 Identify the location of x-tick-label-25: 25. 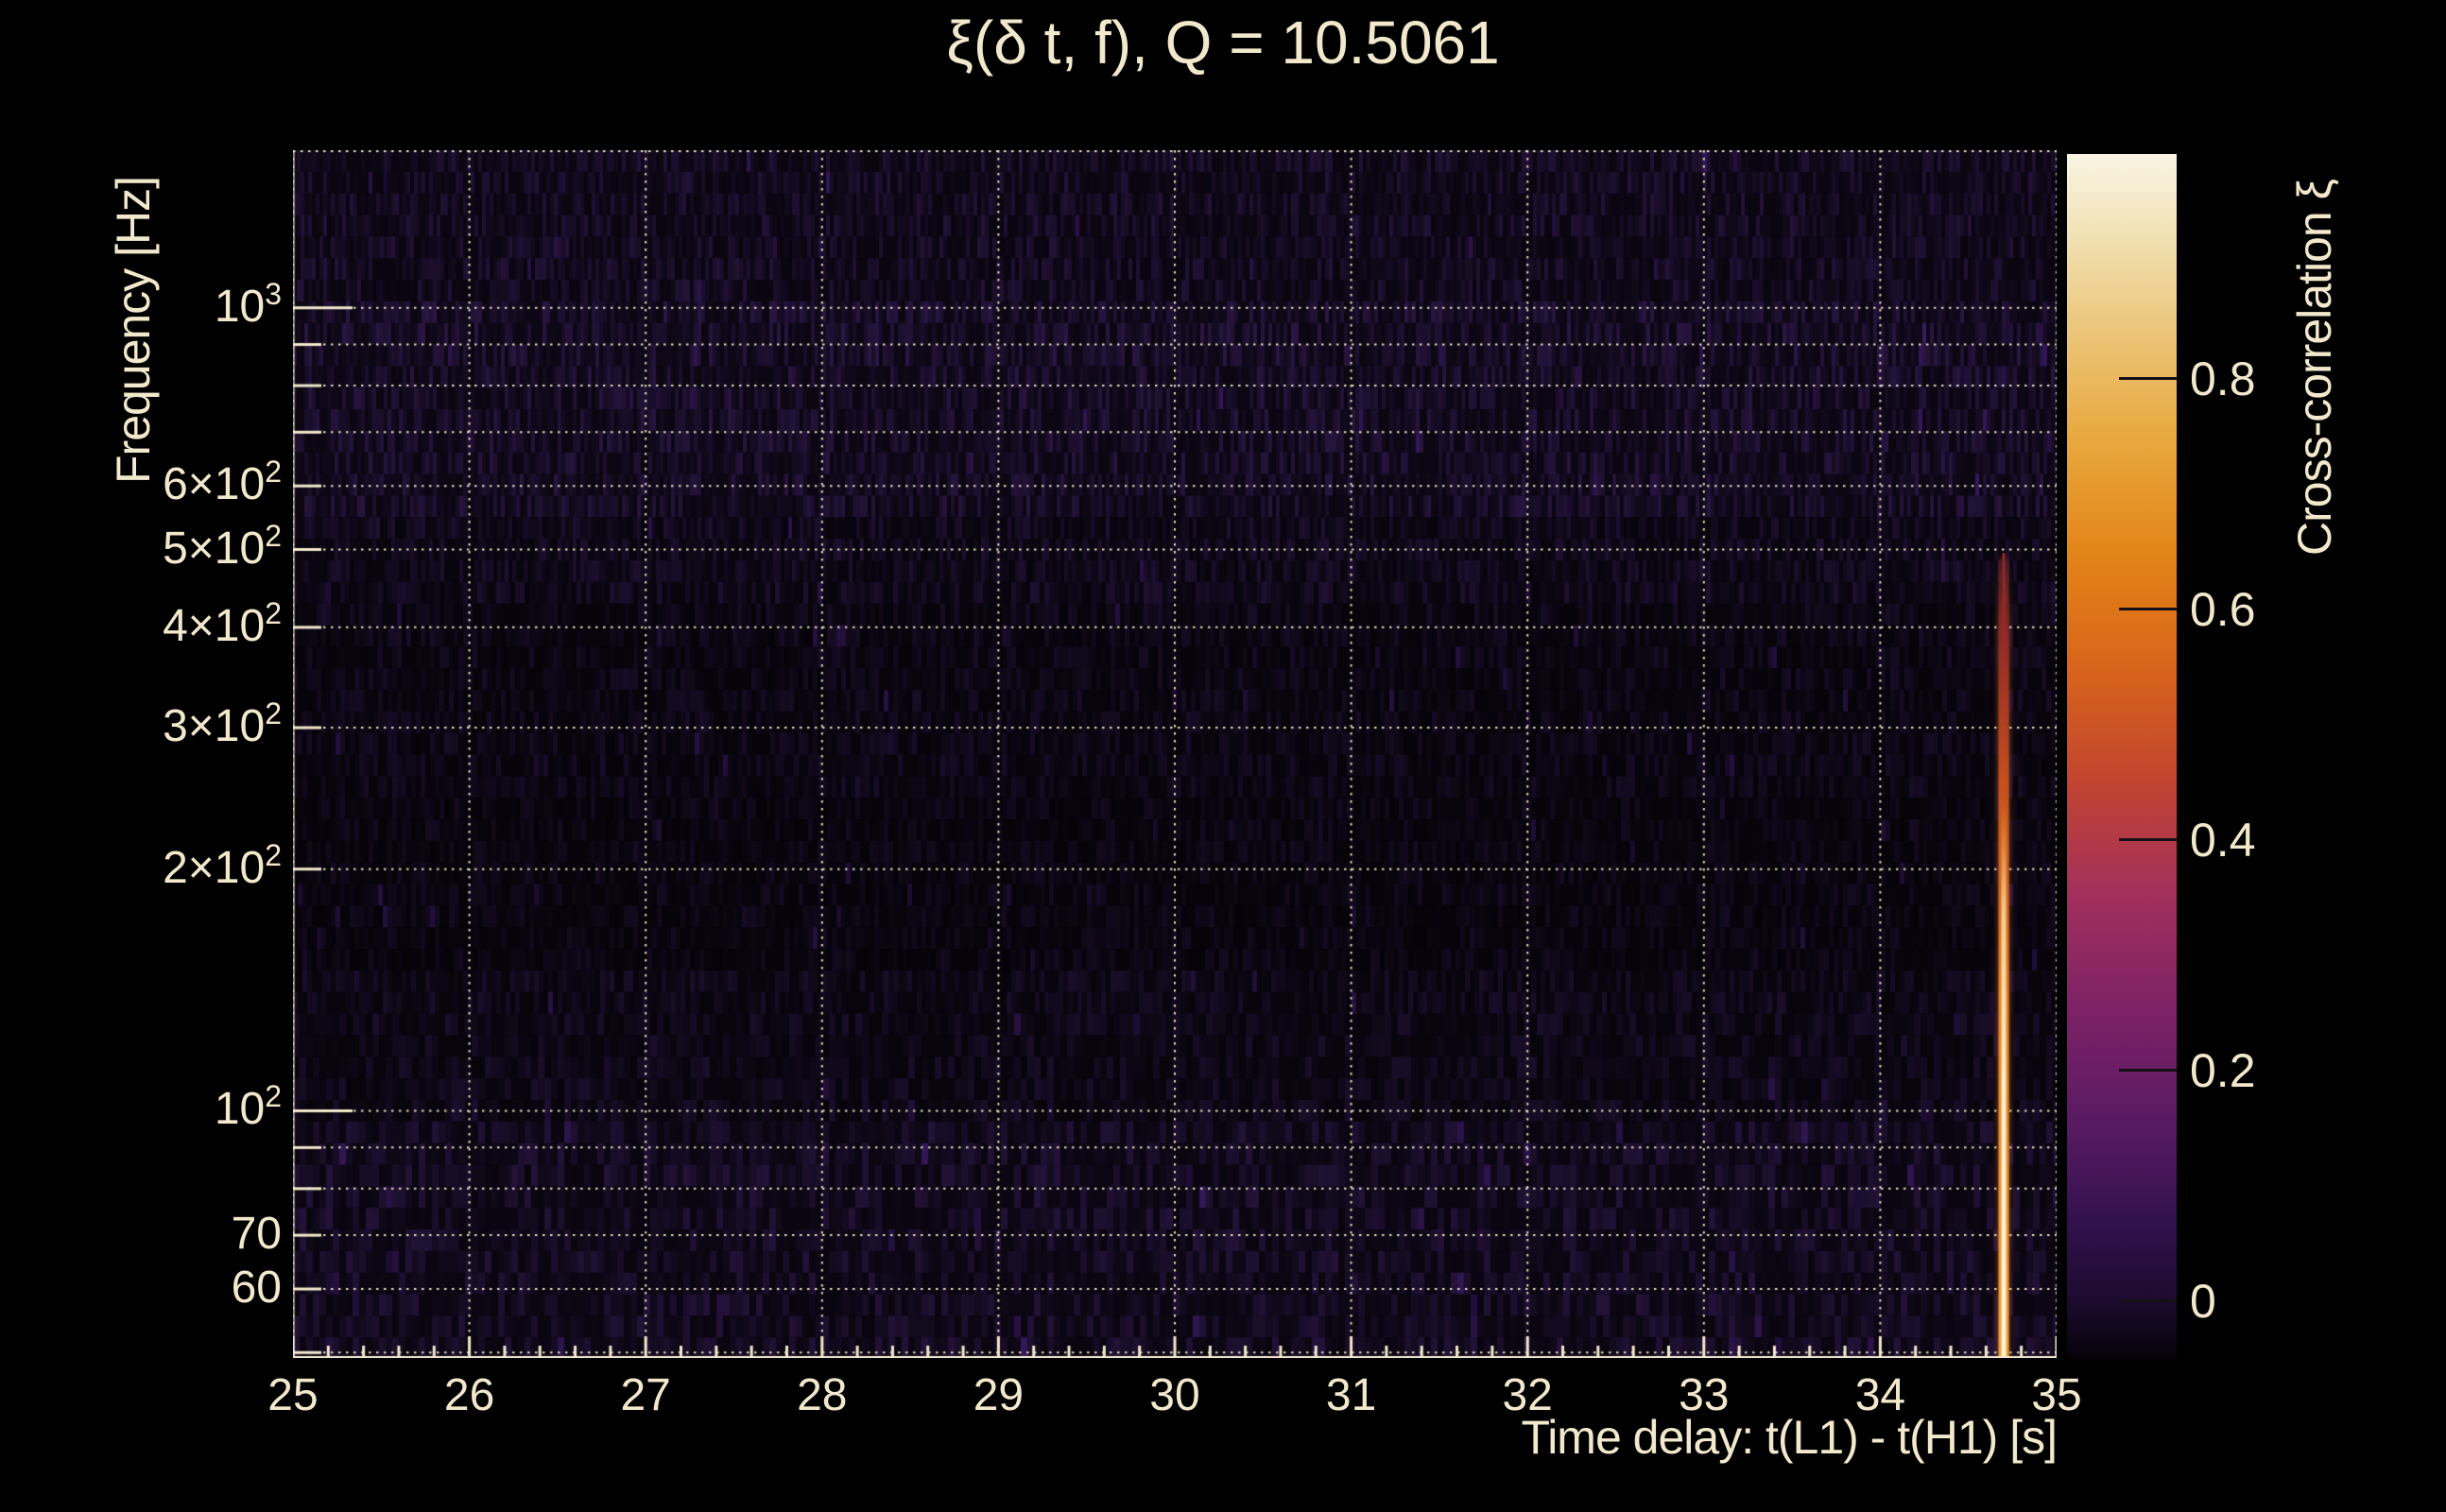
(293, 1395).